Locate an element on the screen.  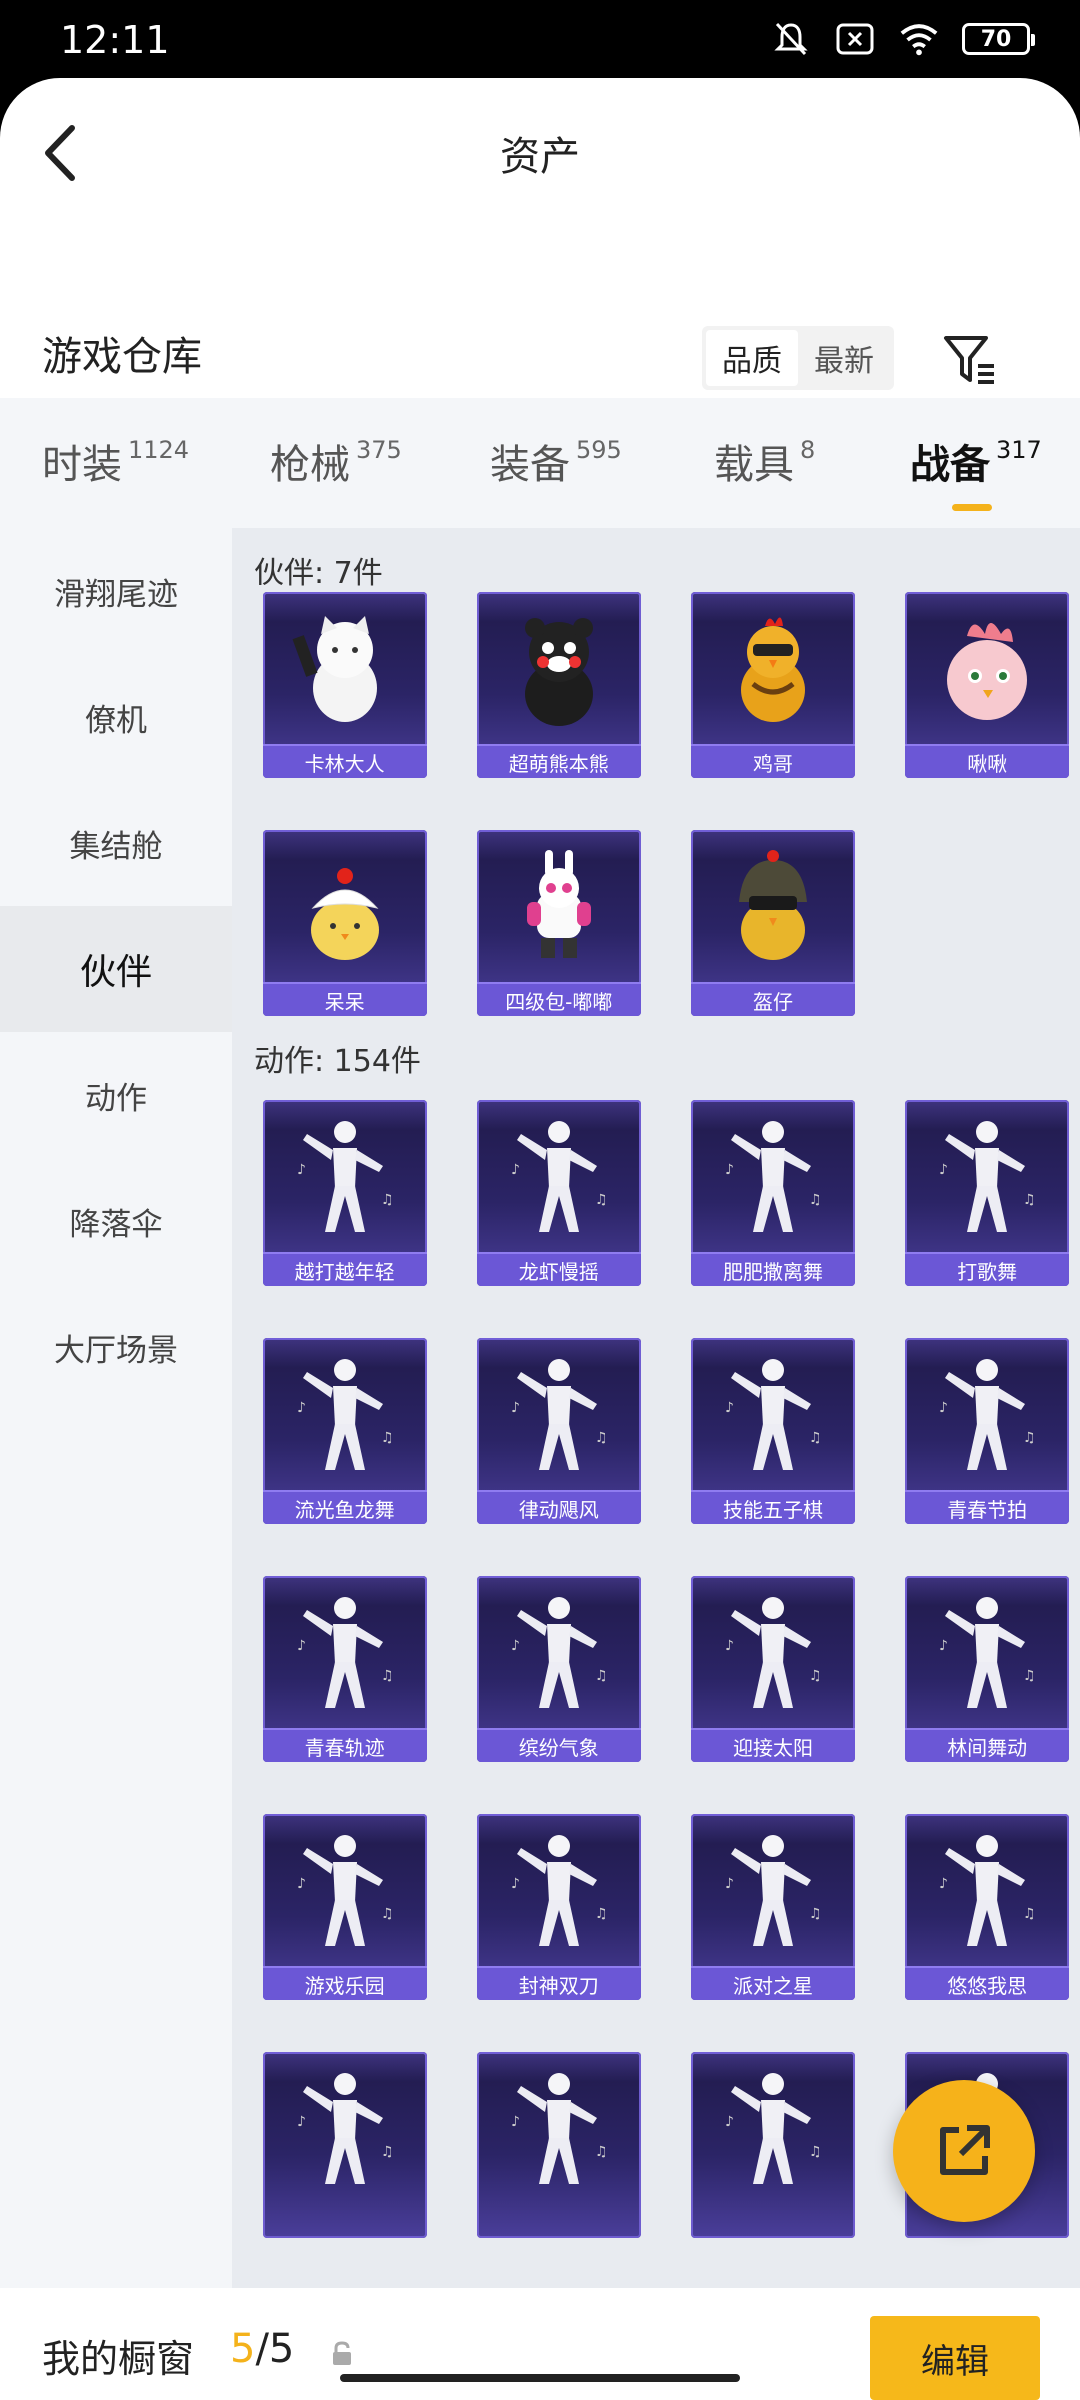
item-name: 打歌舞 is located at coordinates (987, 1269).